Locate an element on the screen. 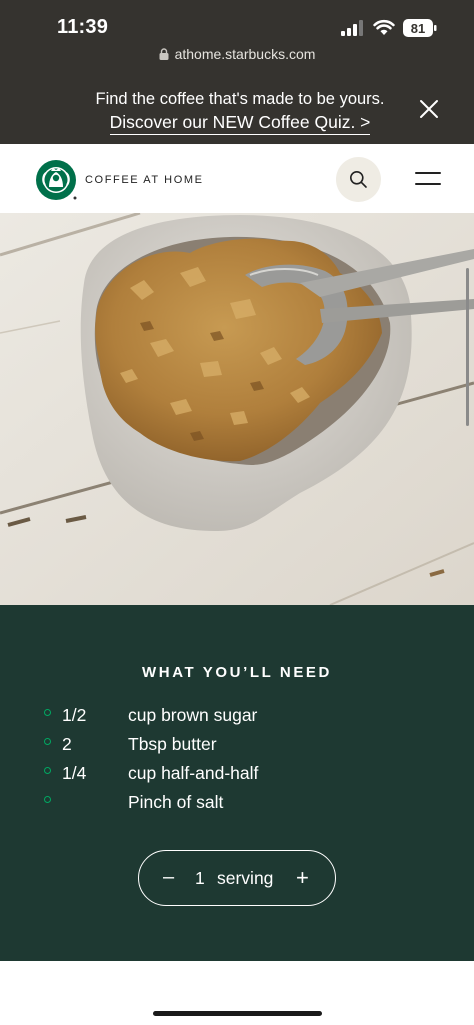  ingredient-description: Tbsp butter is located at coordinates (172, 744).